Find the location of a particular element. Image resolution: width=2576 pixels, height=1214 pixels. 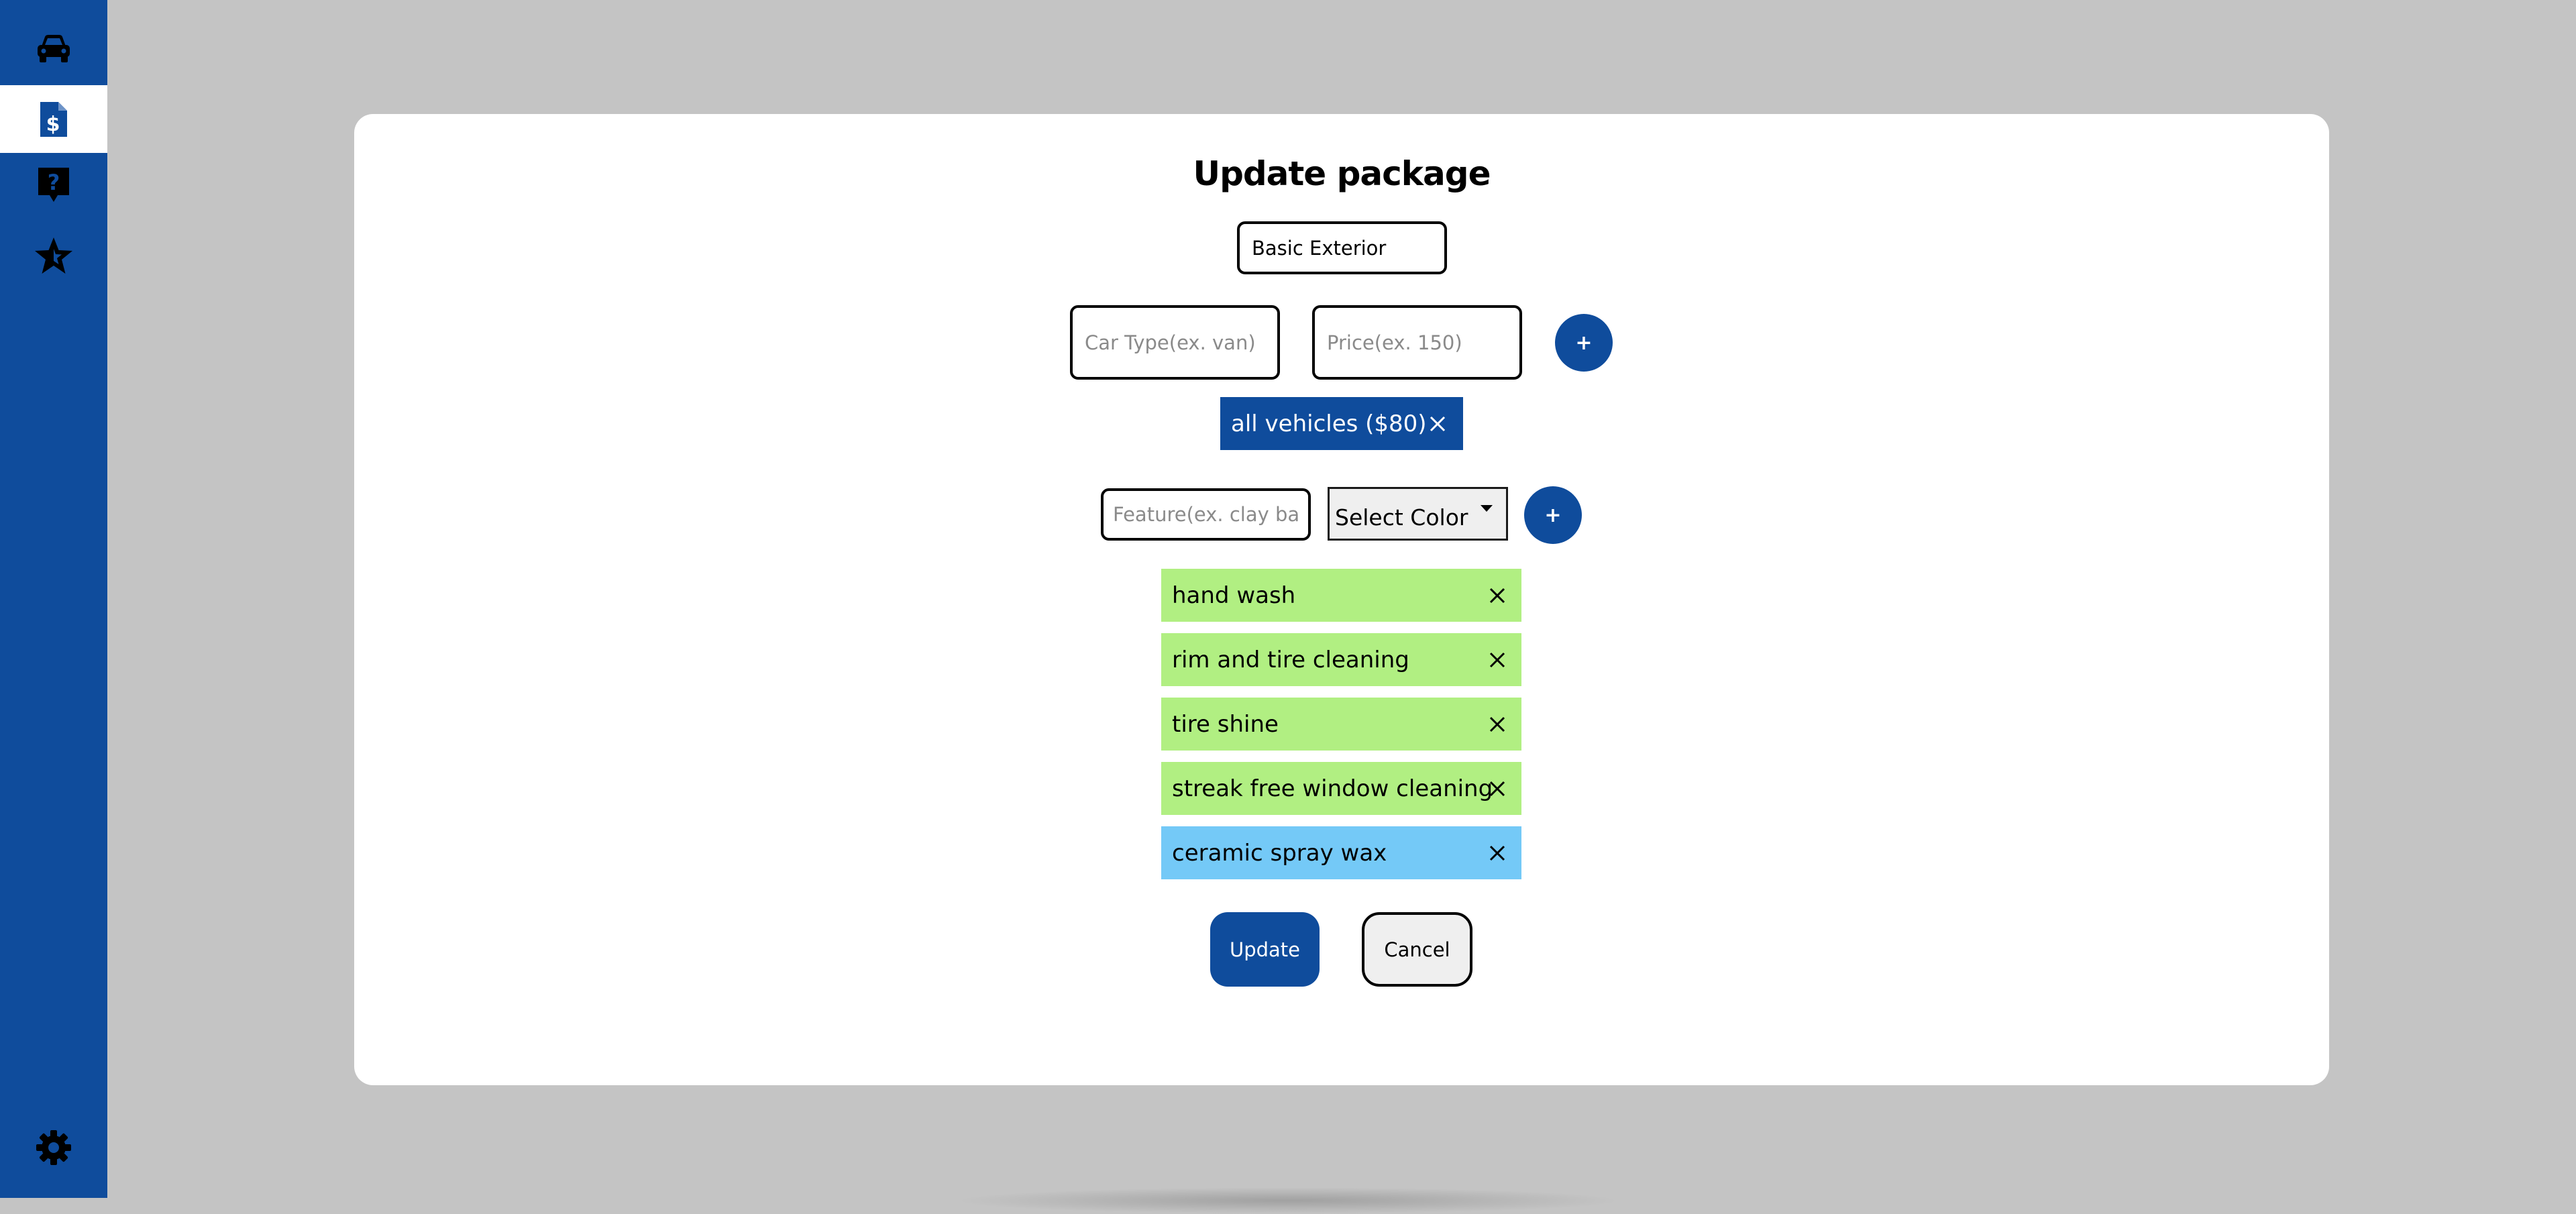

price-document-icon: $ is located at coordinates (53, 119).